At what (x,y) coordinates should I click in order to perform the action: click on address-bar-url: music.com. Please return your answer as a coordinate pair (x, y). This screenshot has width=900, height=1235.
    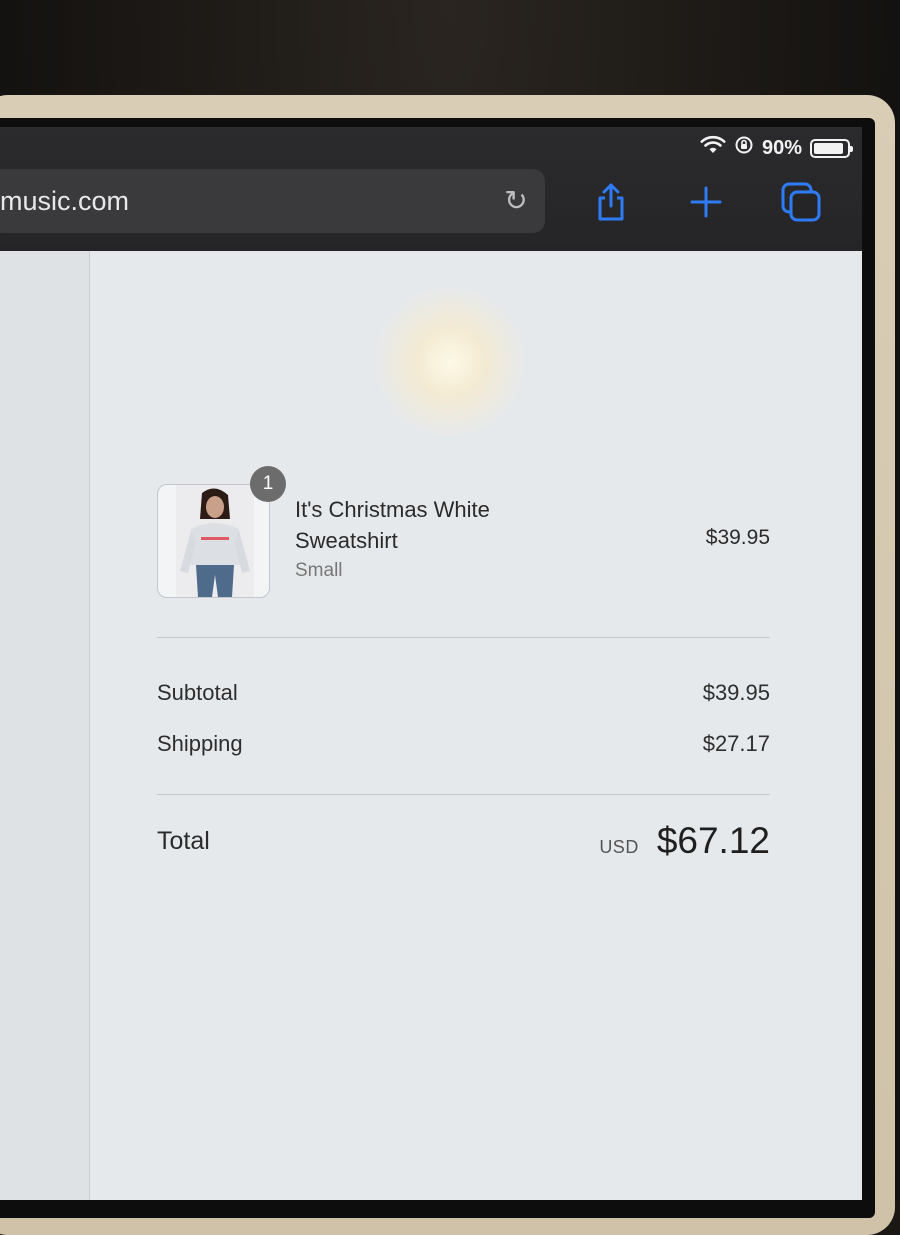
    Looking at the image, I should click on (65, 200).